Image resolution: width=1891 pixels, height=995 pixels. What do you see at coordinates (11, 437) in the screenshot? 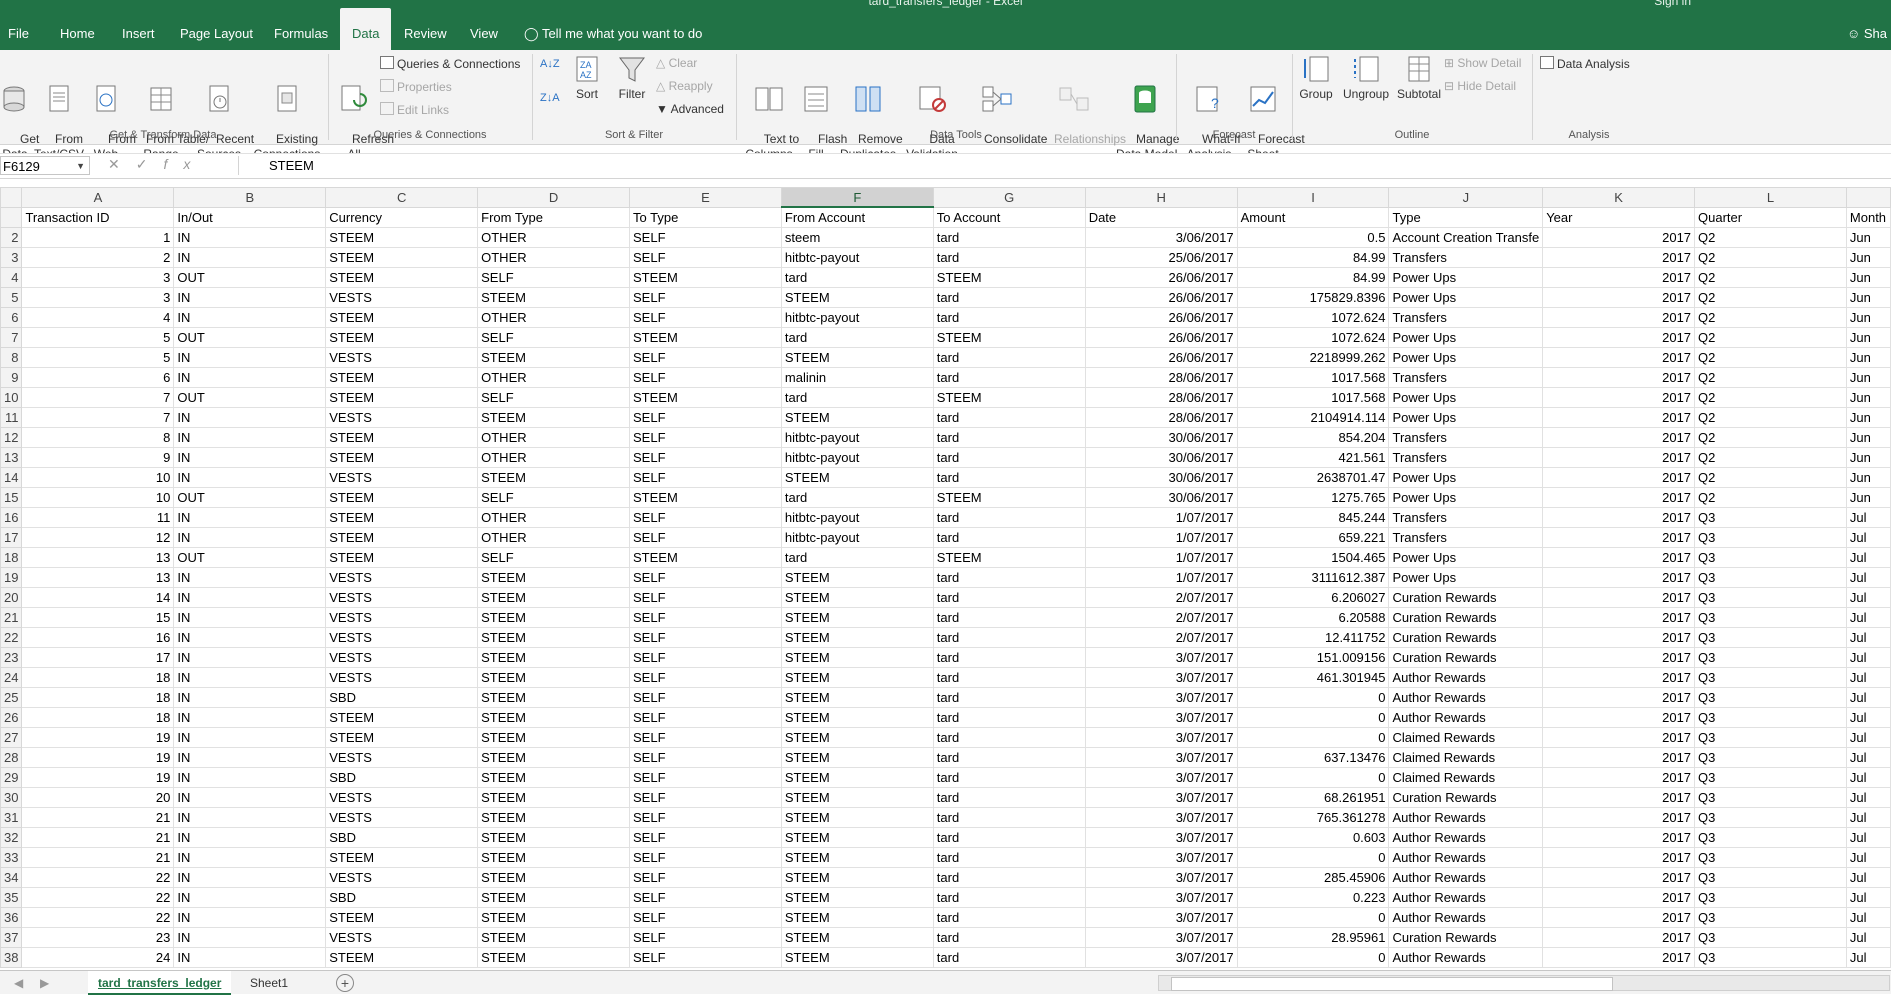
I see `row-number: 12` at bounding box center [11, 437].